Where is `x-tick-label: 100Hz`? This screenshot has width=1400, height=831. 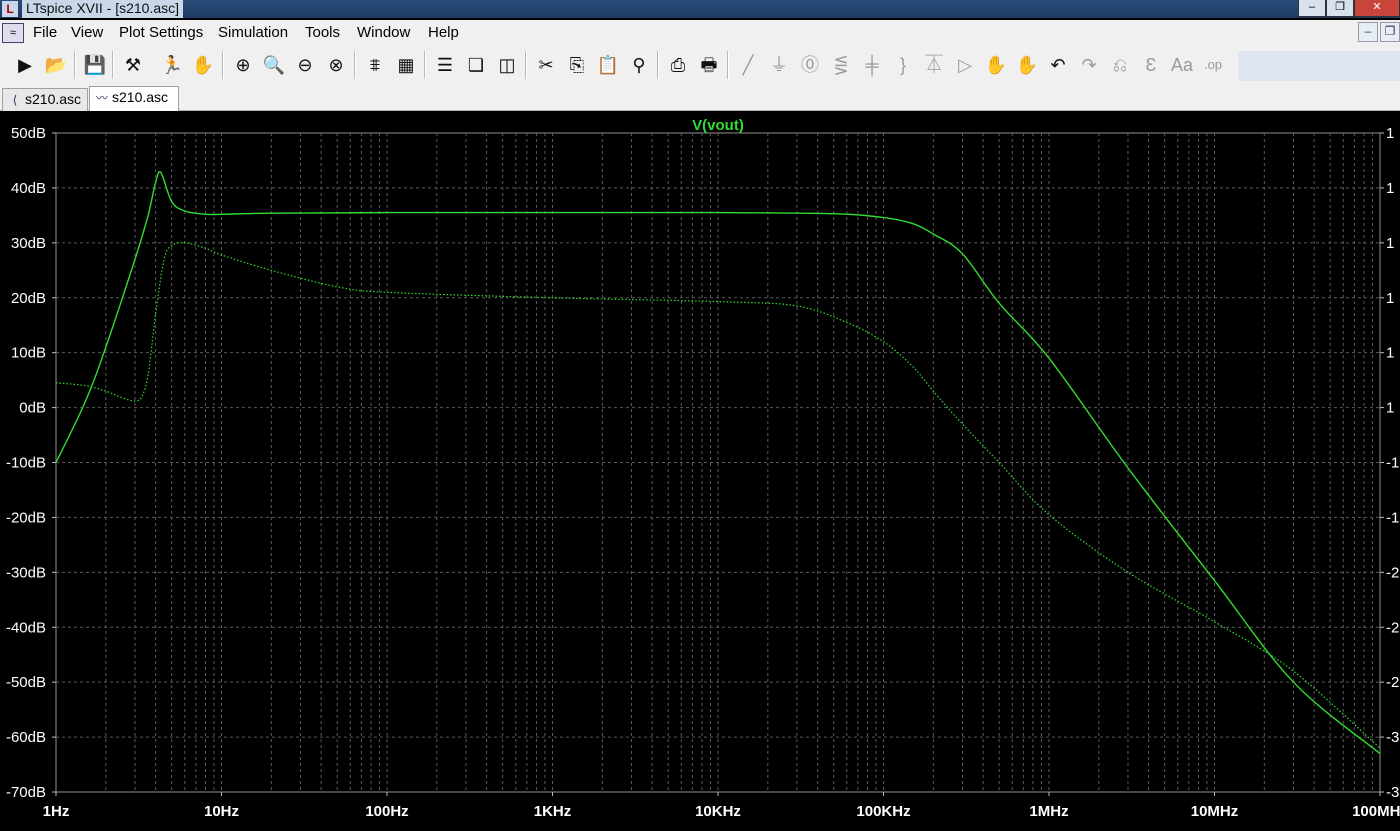 x-tick-label: 100Hz is located at coordinates (386, 811).